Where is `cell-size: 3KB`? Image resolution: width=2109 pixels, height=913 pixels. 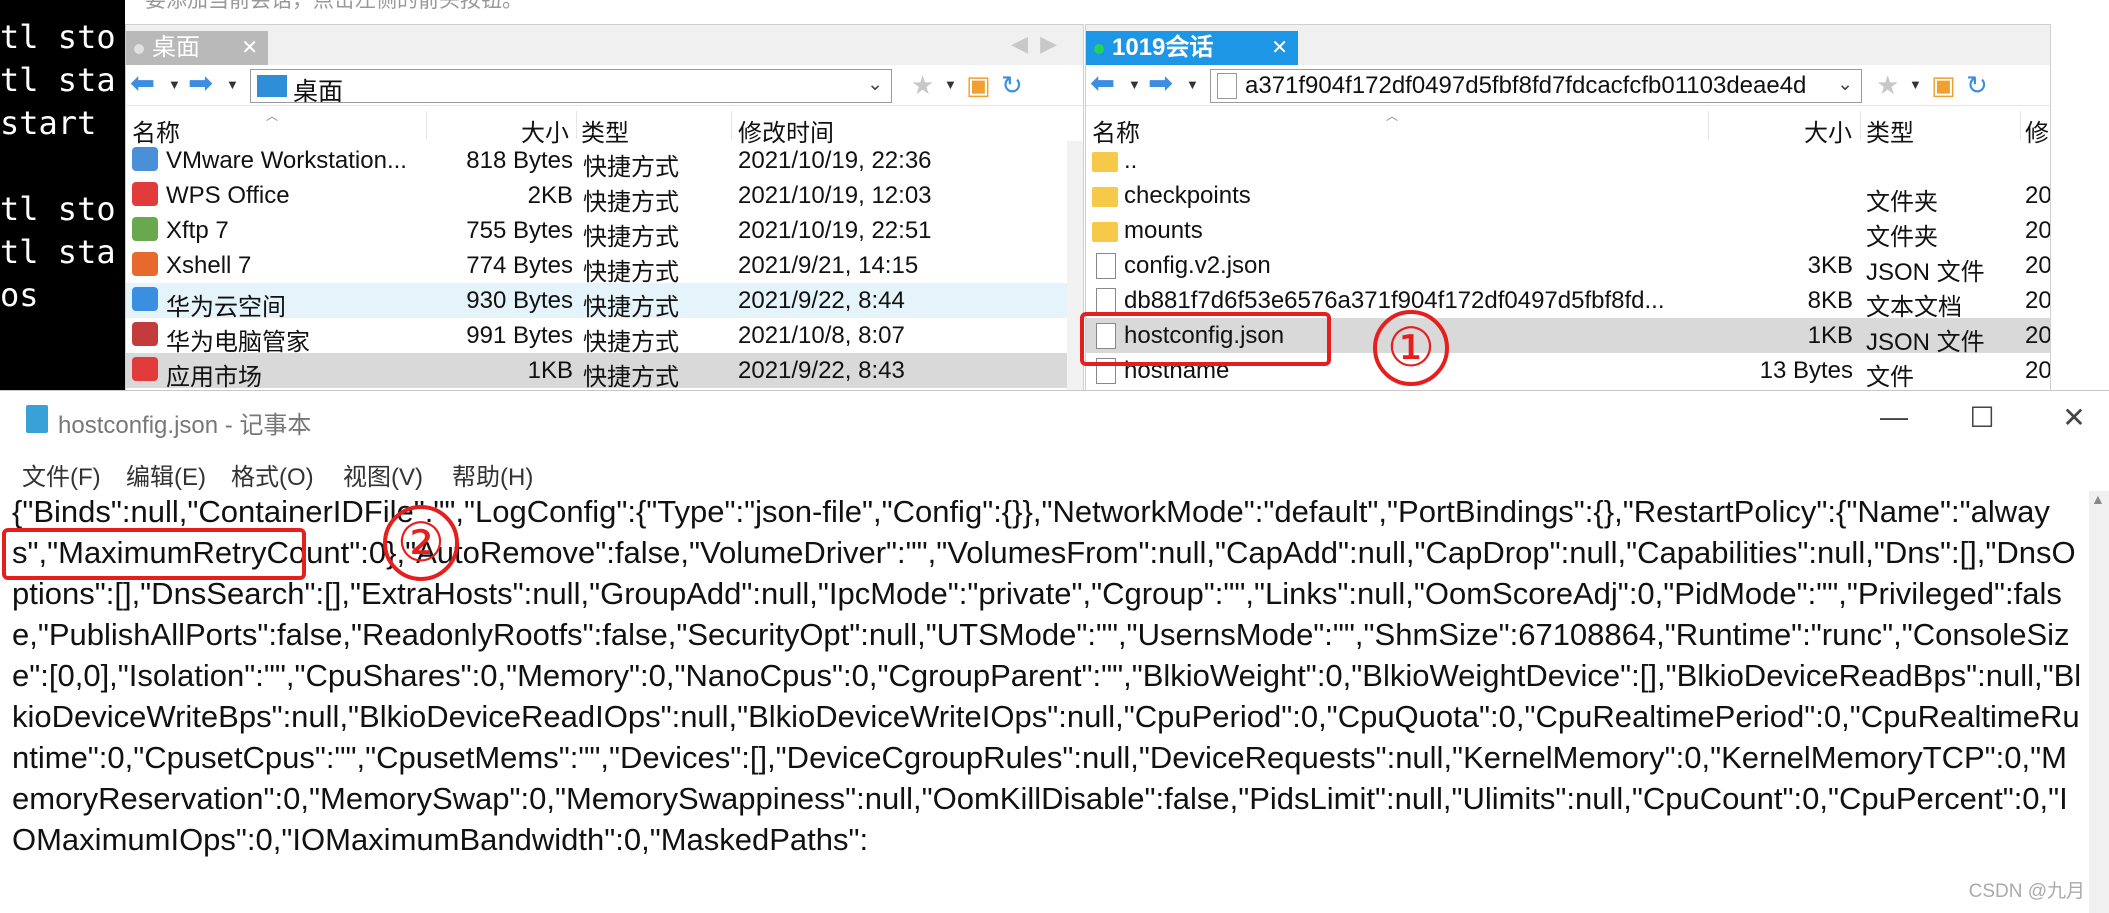
cell-size: 3KB is located at coordinates (1830, 265).